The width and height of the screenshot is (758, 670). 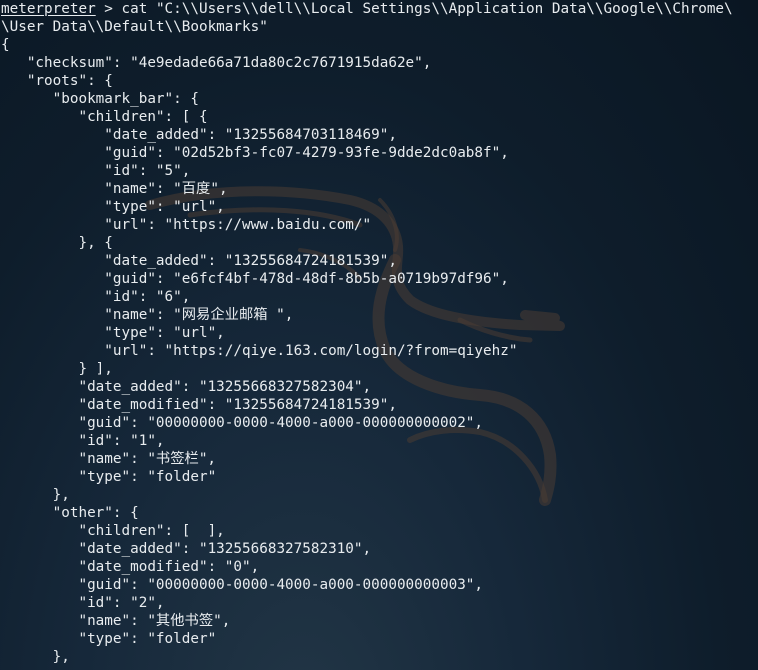 I want to click on output-line: "children": [ {, so click(x=104, y=117).